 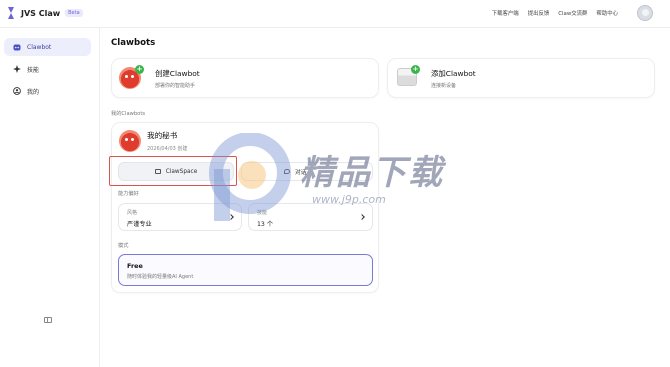 What do you see at coordinates (335, 14) in the screenshot?
I see `top-bar: JVS Claw Beta 下载客户端 提出反馈 Claw交流群 帮助中心` at bounding box center [335, 14].